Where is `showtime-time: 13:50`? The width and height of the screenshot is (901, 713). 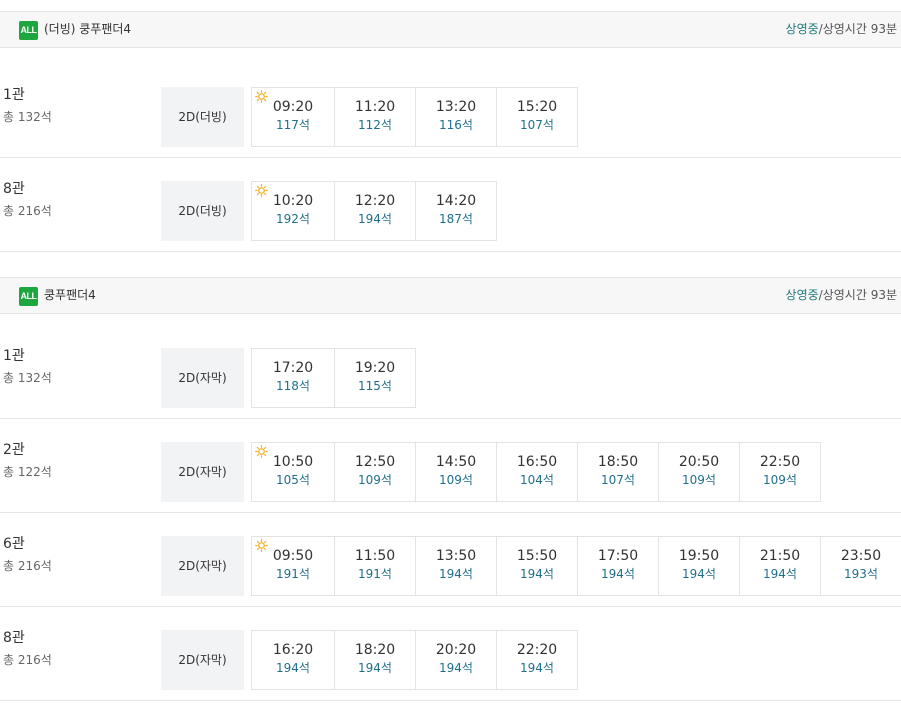
showtime-time: 13:50 is located at coordinates (456, 556).